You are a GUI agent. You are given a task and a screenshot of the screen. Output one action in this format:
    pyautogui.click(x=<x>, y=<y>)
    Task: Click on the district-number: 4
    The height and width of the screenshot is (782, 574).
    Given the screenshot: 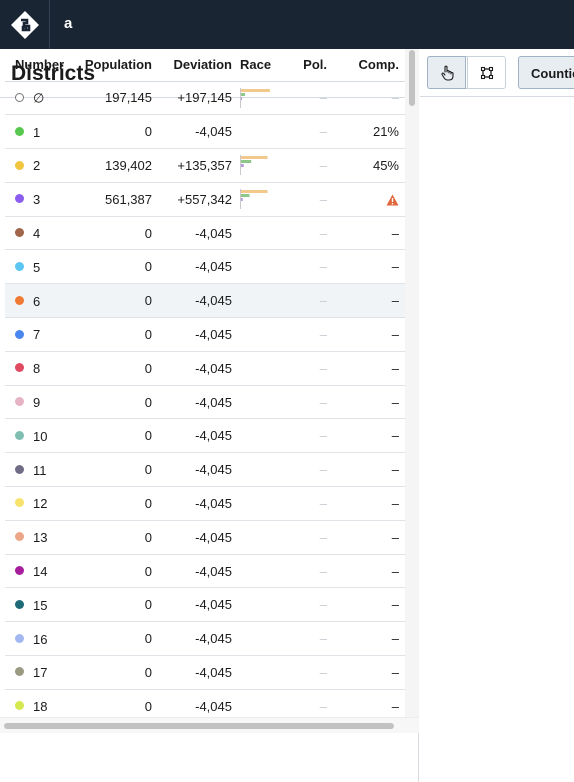 What is the action you would take?
    pyautogui.click(x=37, y=234)
    